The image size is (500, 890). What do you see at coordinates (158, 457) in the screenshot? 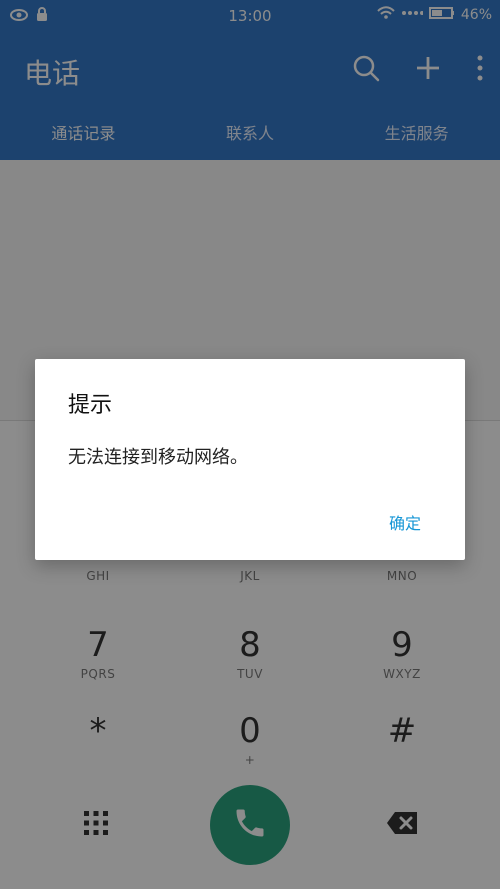
I see `dialog-message: 无法连接到移动网络。` at bounding box center [158, 457].